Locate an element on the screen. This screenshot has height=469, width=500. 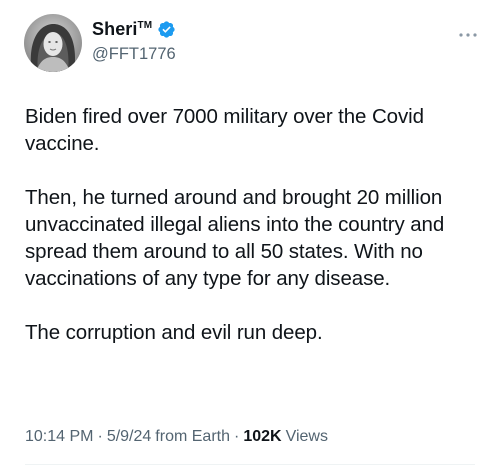
verified-badge-icon is located at coordinates (166, 29).